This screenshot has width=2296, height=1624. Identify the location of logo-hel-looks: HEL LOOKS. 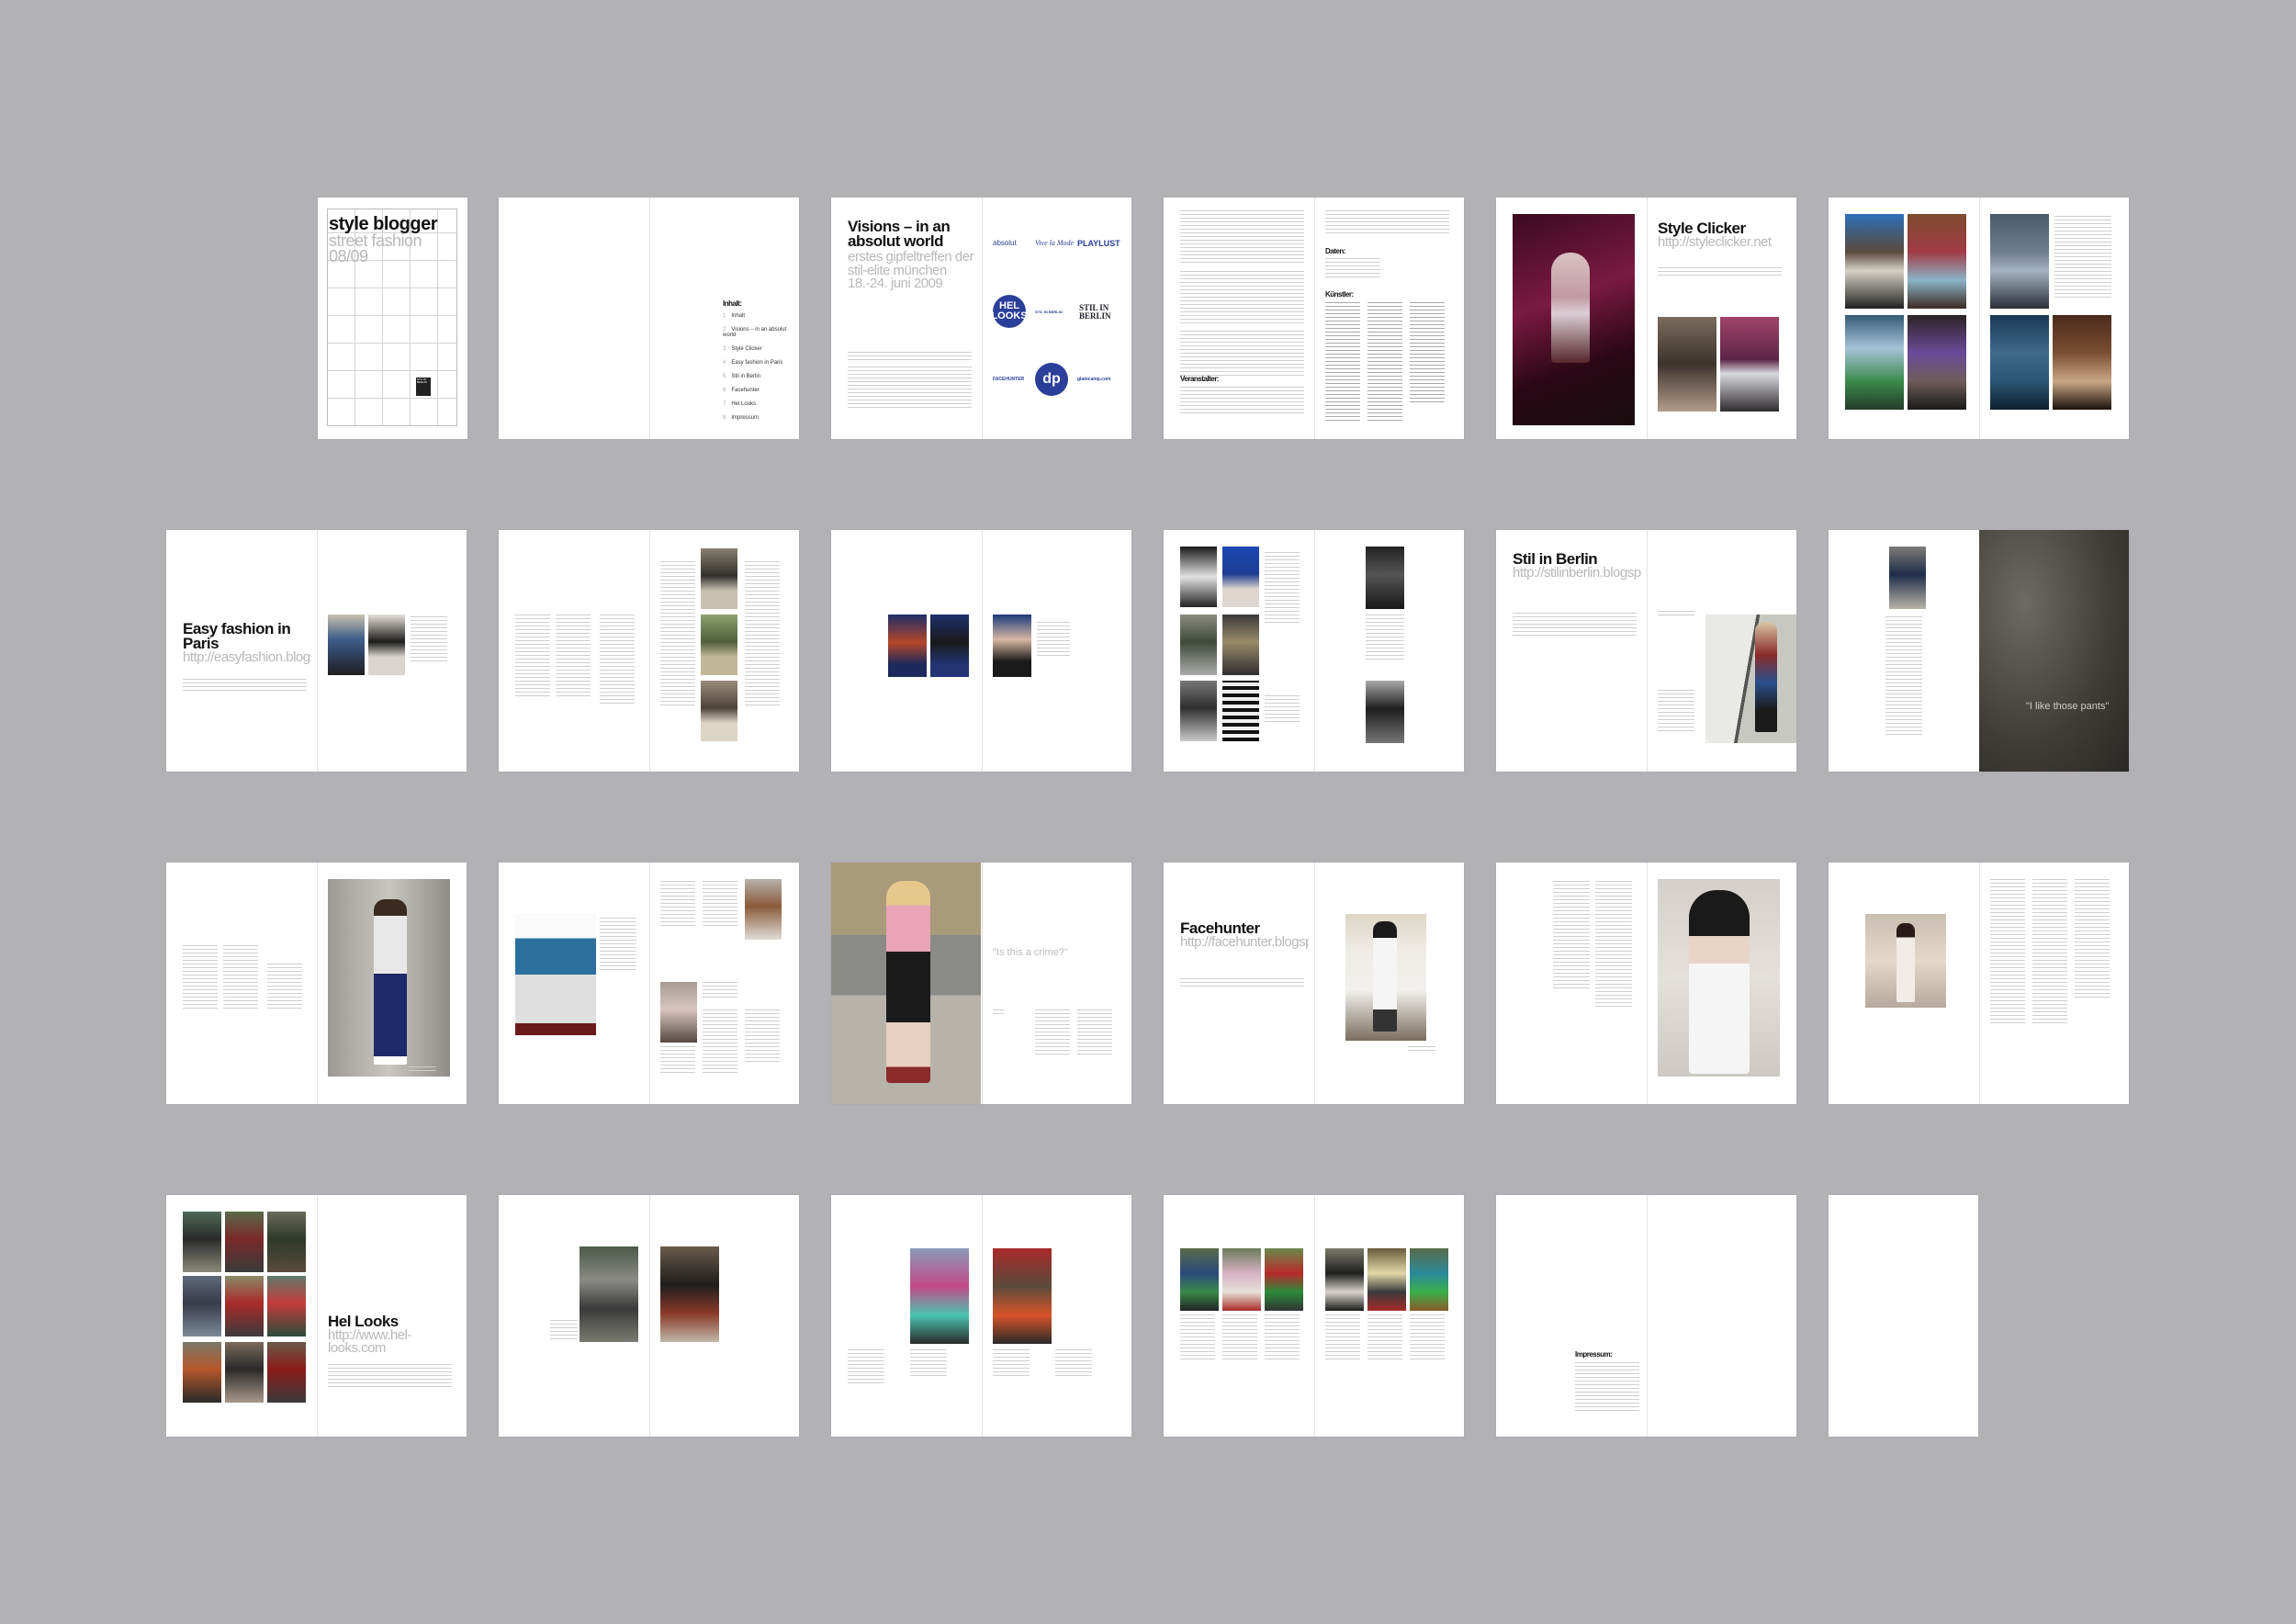
(1009, 311).